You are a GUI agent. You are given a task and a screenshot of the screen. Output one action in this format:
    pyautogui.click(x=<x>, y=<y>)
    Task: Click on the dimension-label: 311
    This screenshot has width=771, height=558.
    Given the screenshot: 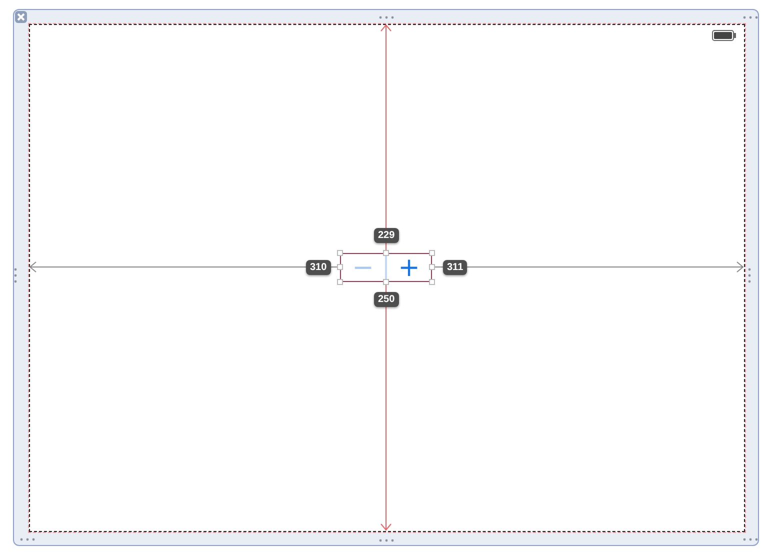 What is the action you would take?
    pyautogui.click(x=455, y=267)
    